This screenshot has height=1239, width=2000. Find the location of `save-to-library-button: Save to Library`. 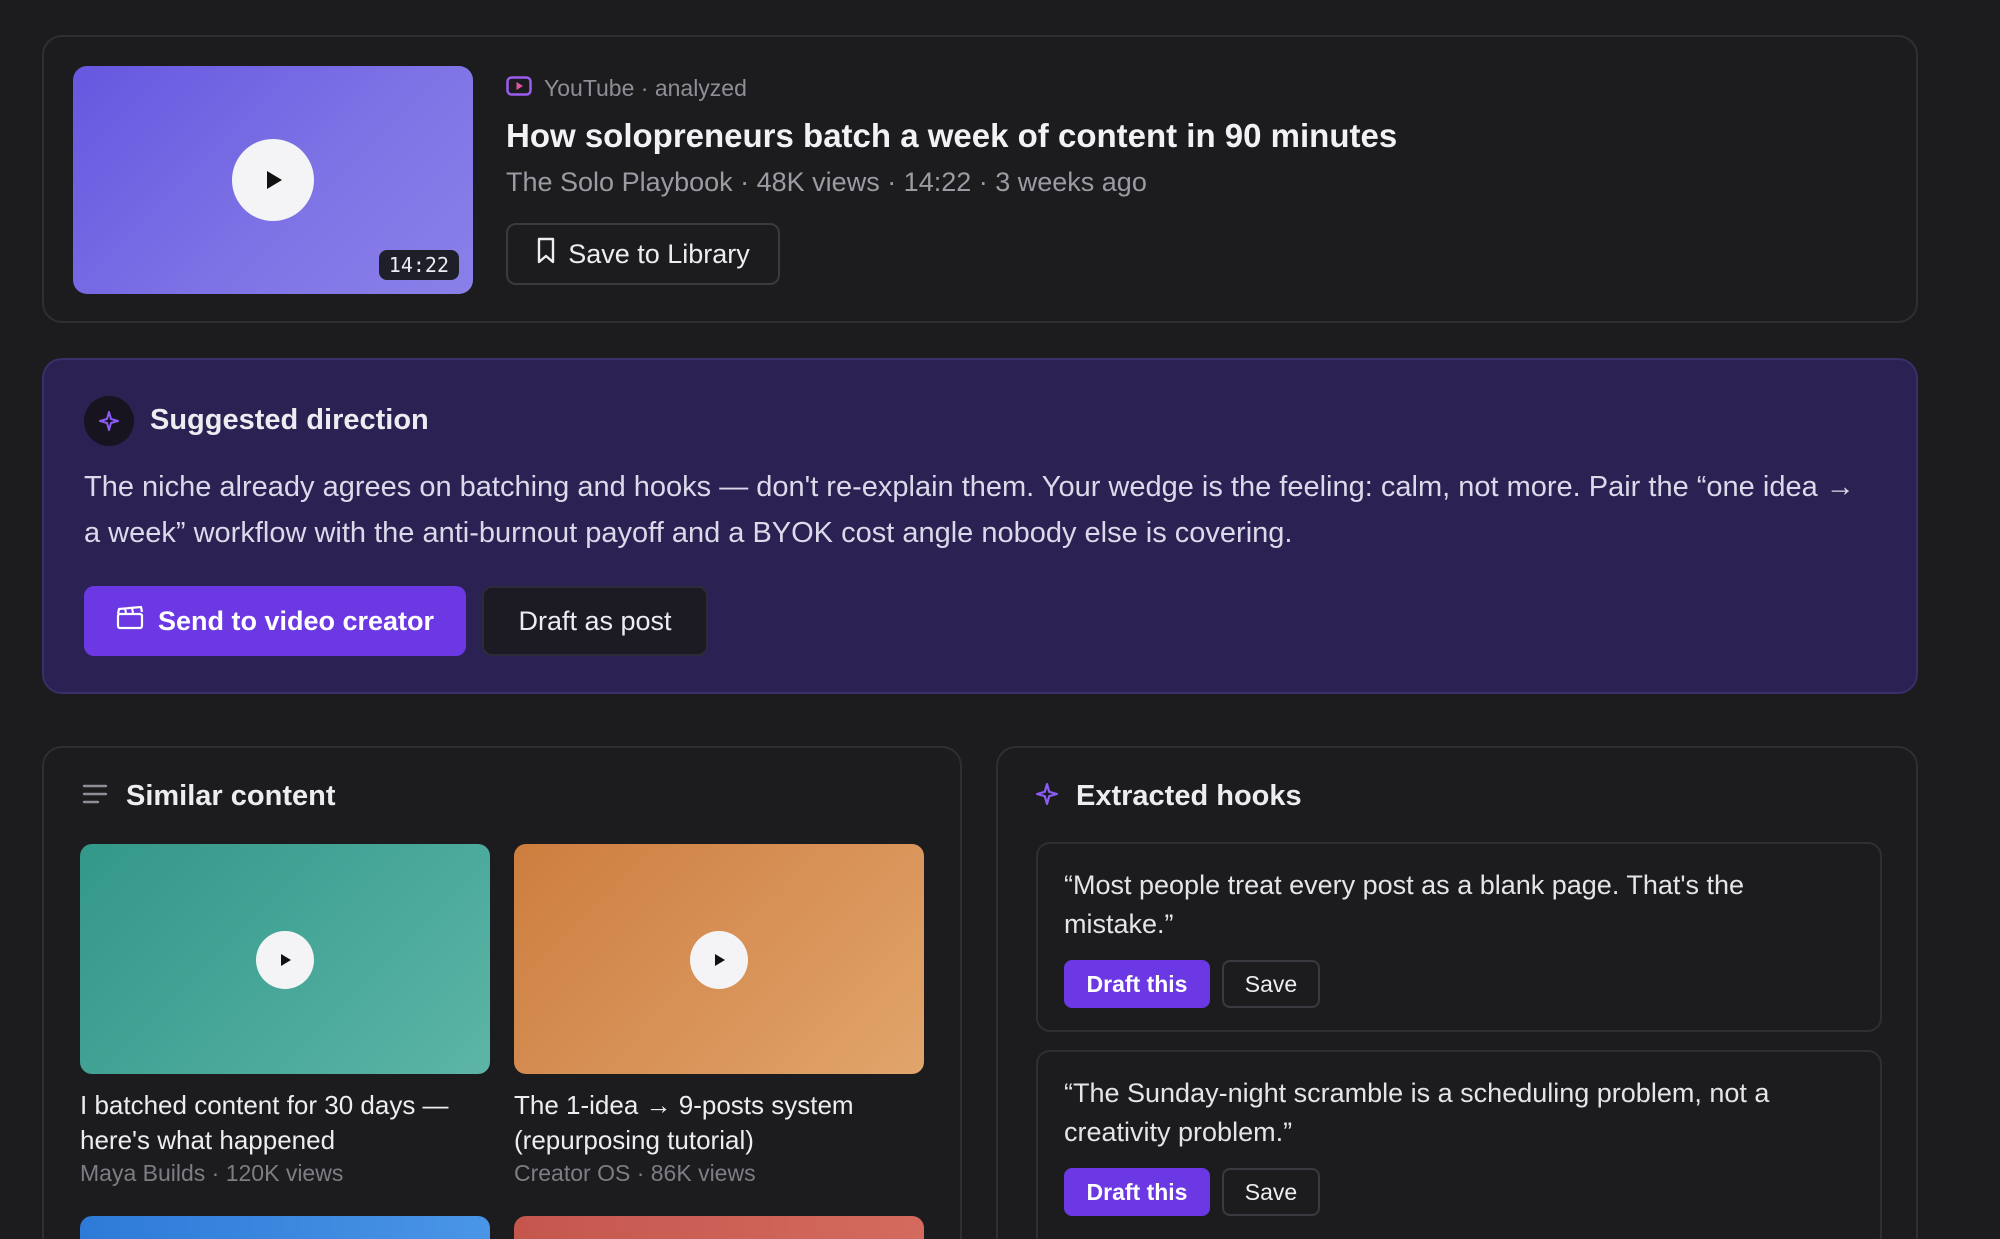

save-to-library-button: Save to Library is located at coordinates (643, 254).